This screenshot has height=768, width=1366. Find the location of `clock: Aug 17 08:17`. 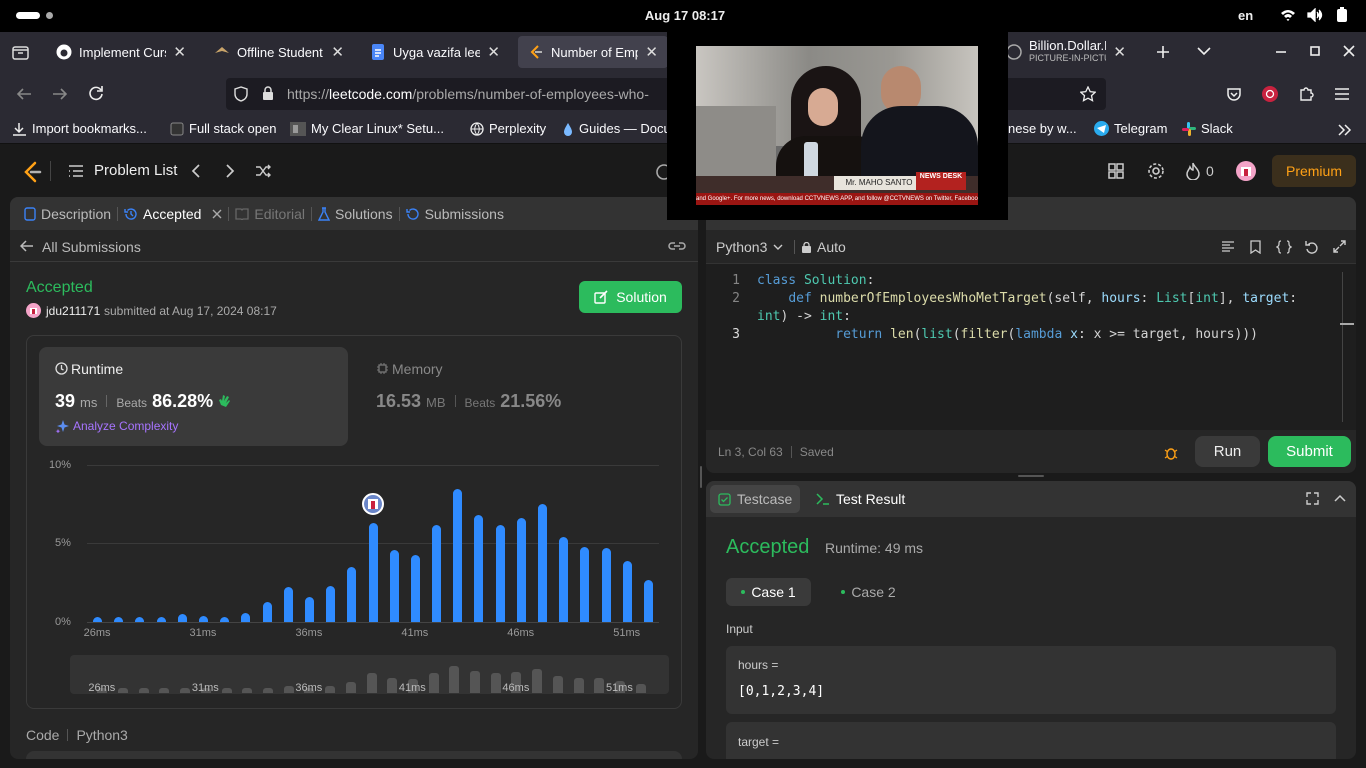

clock: Aug 17 08:17 is located at coordinates (685, 15).